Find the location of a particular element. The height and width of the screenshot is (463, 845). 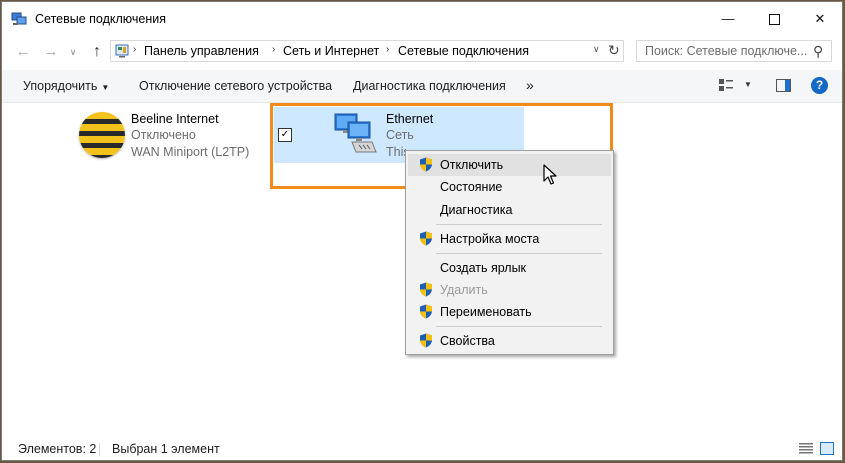

change-view-icon is located at coordinates (726, 85).